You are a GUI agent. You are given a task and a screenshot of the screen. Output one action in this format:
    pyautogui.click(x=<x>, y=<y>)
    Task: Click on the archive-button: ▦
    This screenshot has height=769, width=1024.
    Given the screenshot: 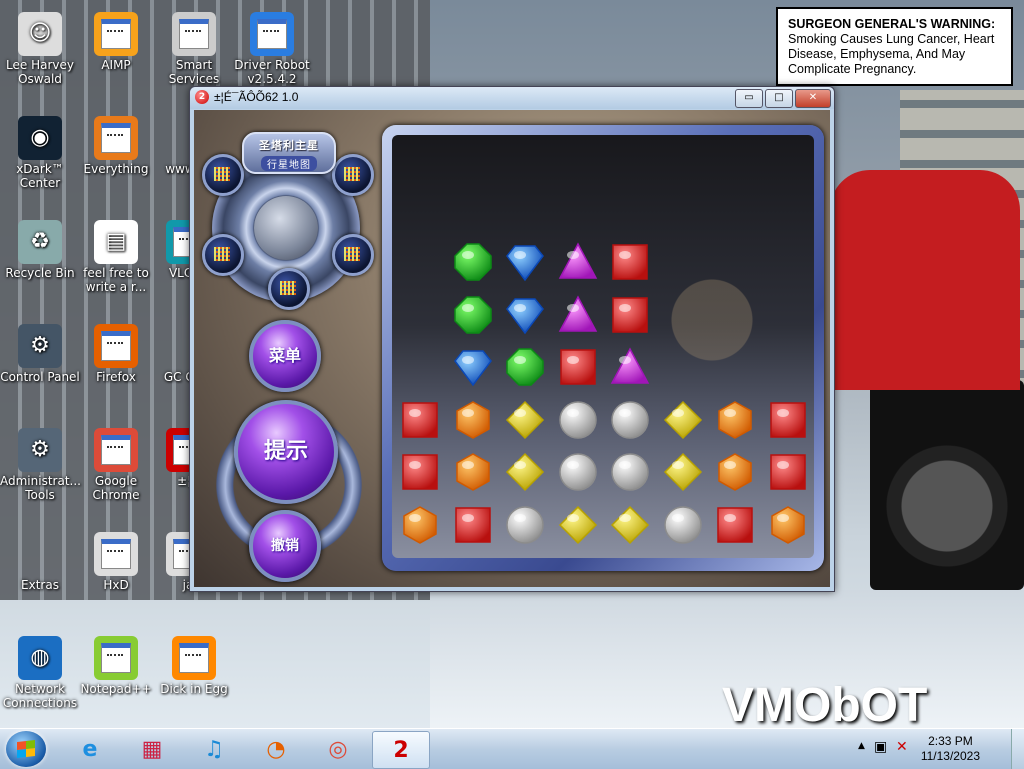 What is the action you would take?
    pyautogui.click(x=152, y=749)
    